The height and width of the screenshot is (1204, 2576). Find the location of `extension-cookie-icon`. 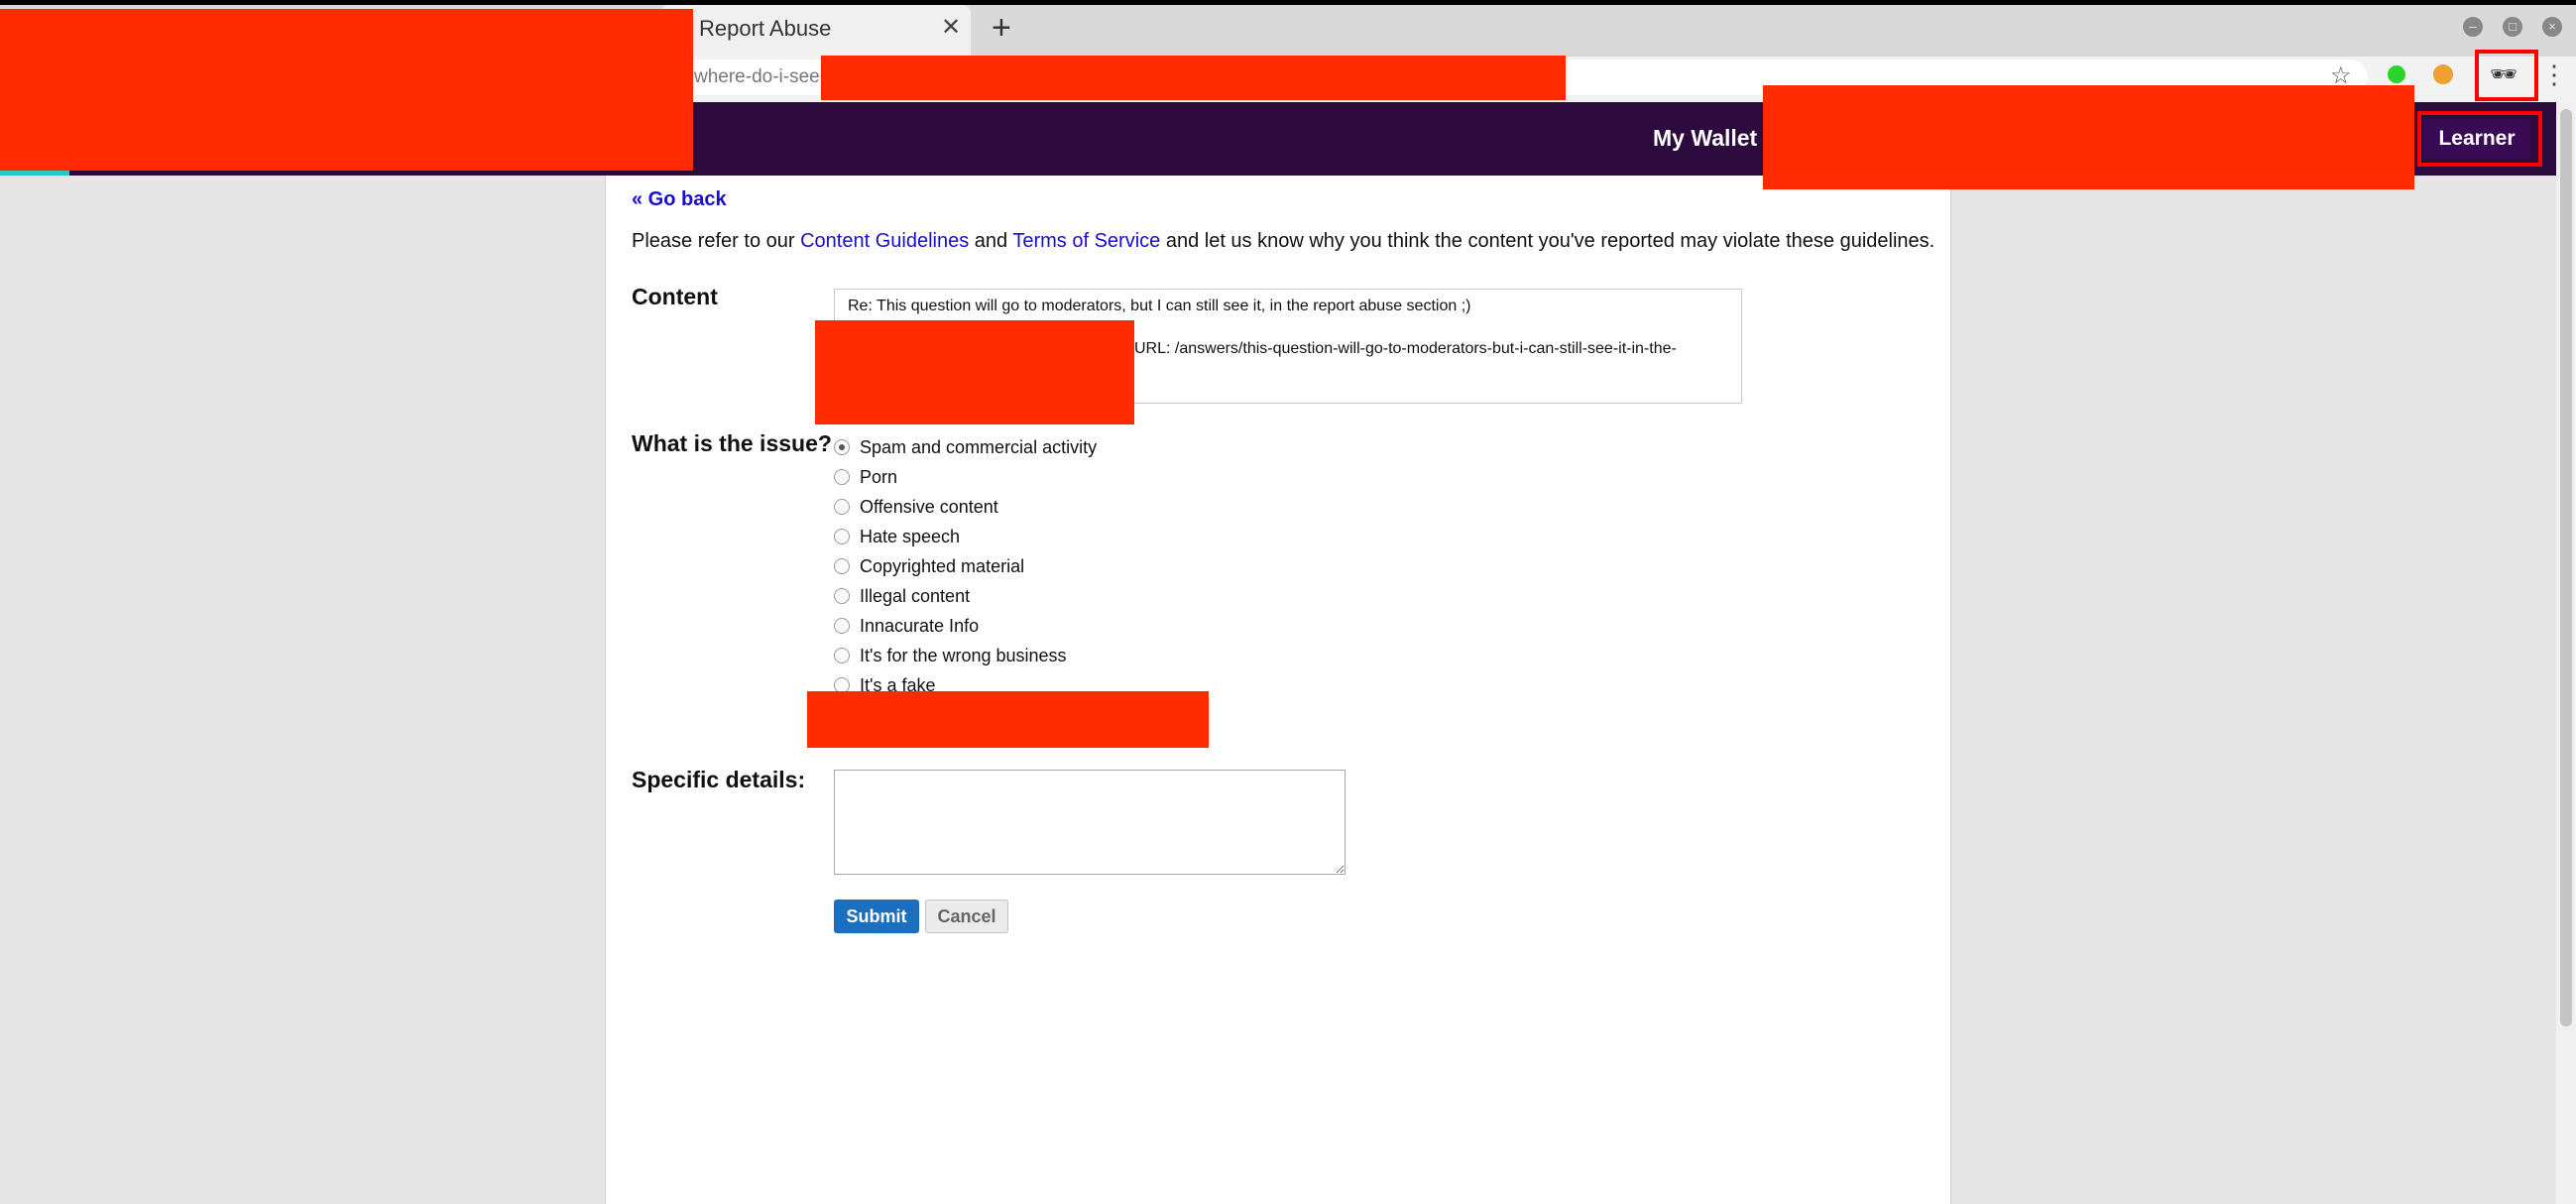

extension-cookie-icon is located at coordinates (2443, 74).